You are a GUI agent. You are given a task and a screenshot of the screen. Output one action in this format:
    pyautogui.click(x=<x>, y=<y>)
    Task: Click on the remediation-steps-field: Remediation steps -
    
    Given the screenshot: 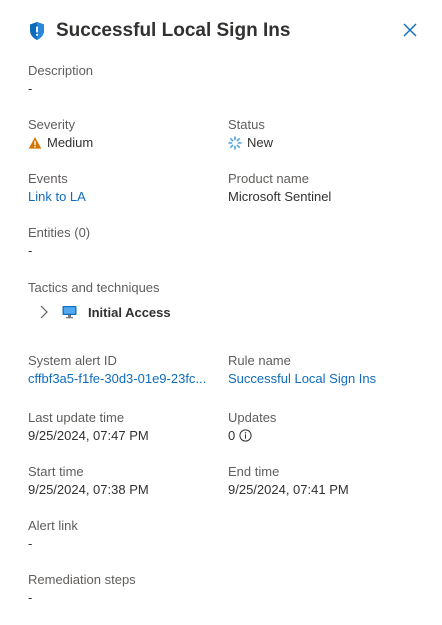 What is the action you would take?
    pyautogui.click(x=82, y=588)
    